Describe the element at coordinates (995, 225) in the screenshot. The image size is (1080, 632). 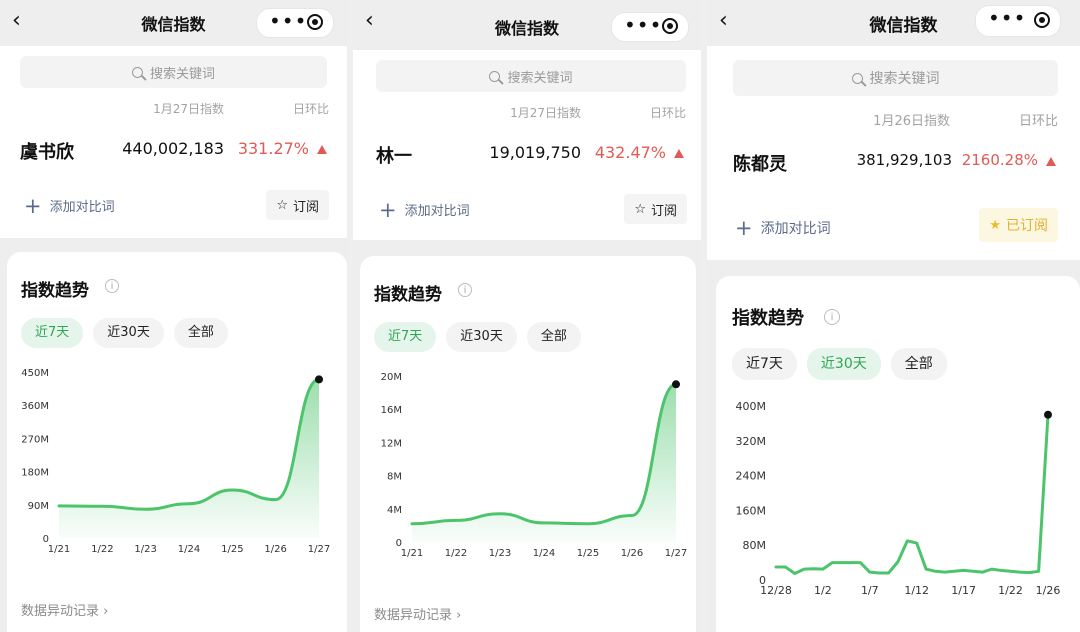
I see `star-filled-icon: ★` at that location.